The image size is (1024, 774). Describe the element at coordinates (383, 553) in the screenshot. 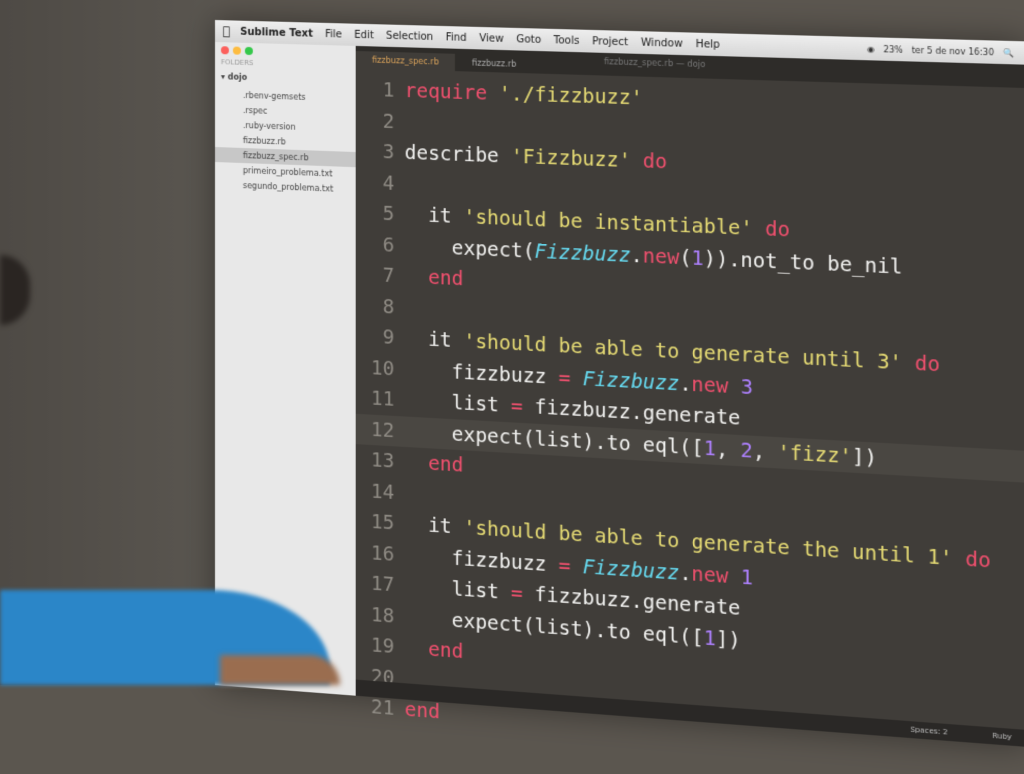

I see `line-number: 16` at that location.